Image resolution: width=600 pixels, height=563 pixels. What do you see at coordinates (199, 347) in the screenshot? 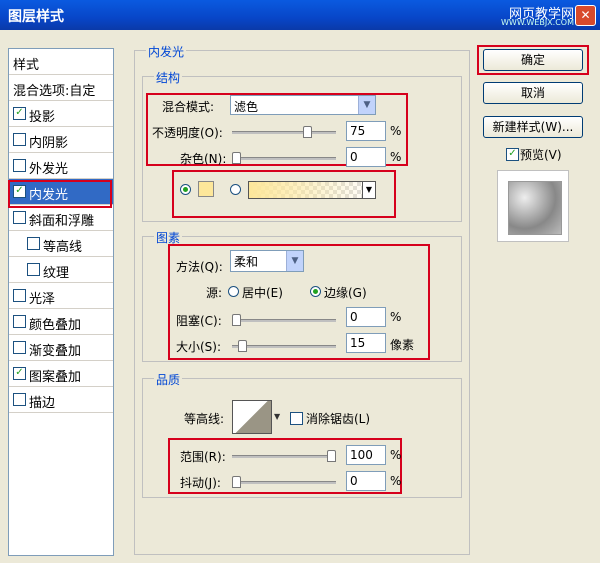
I see `size-label: 大小(S):` at bounding box center [199, 347].